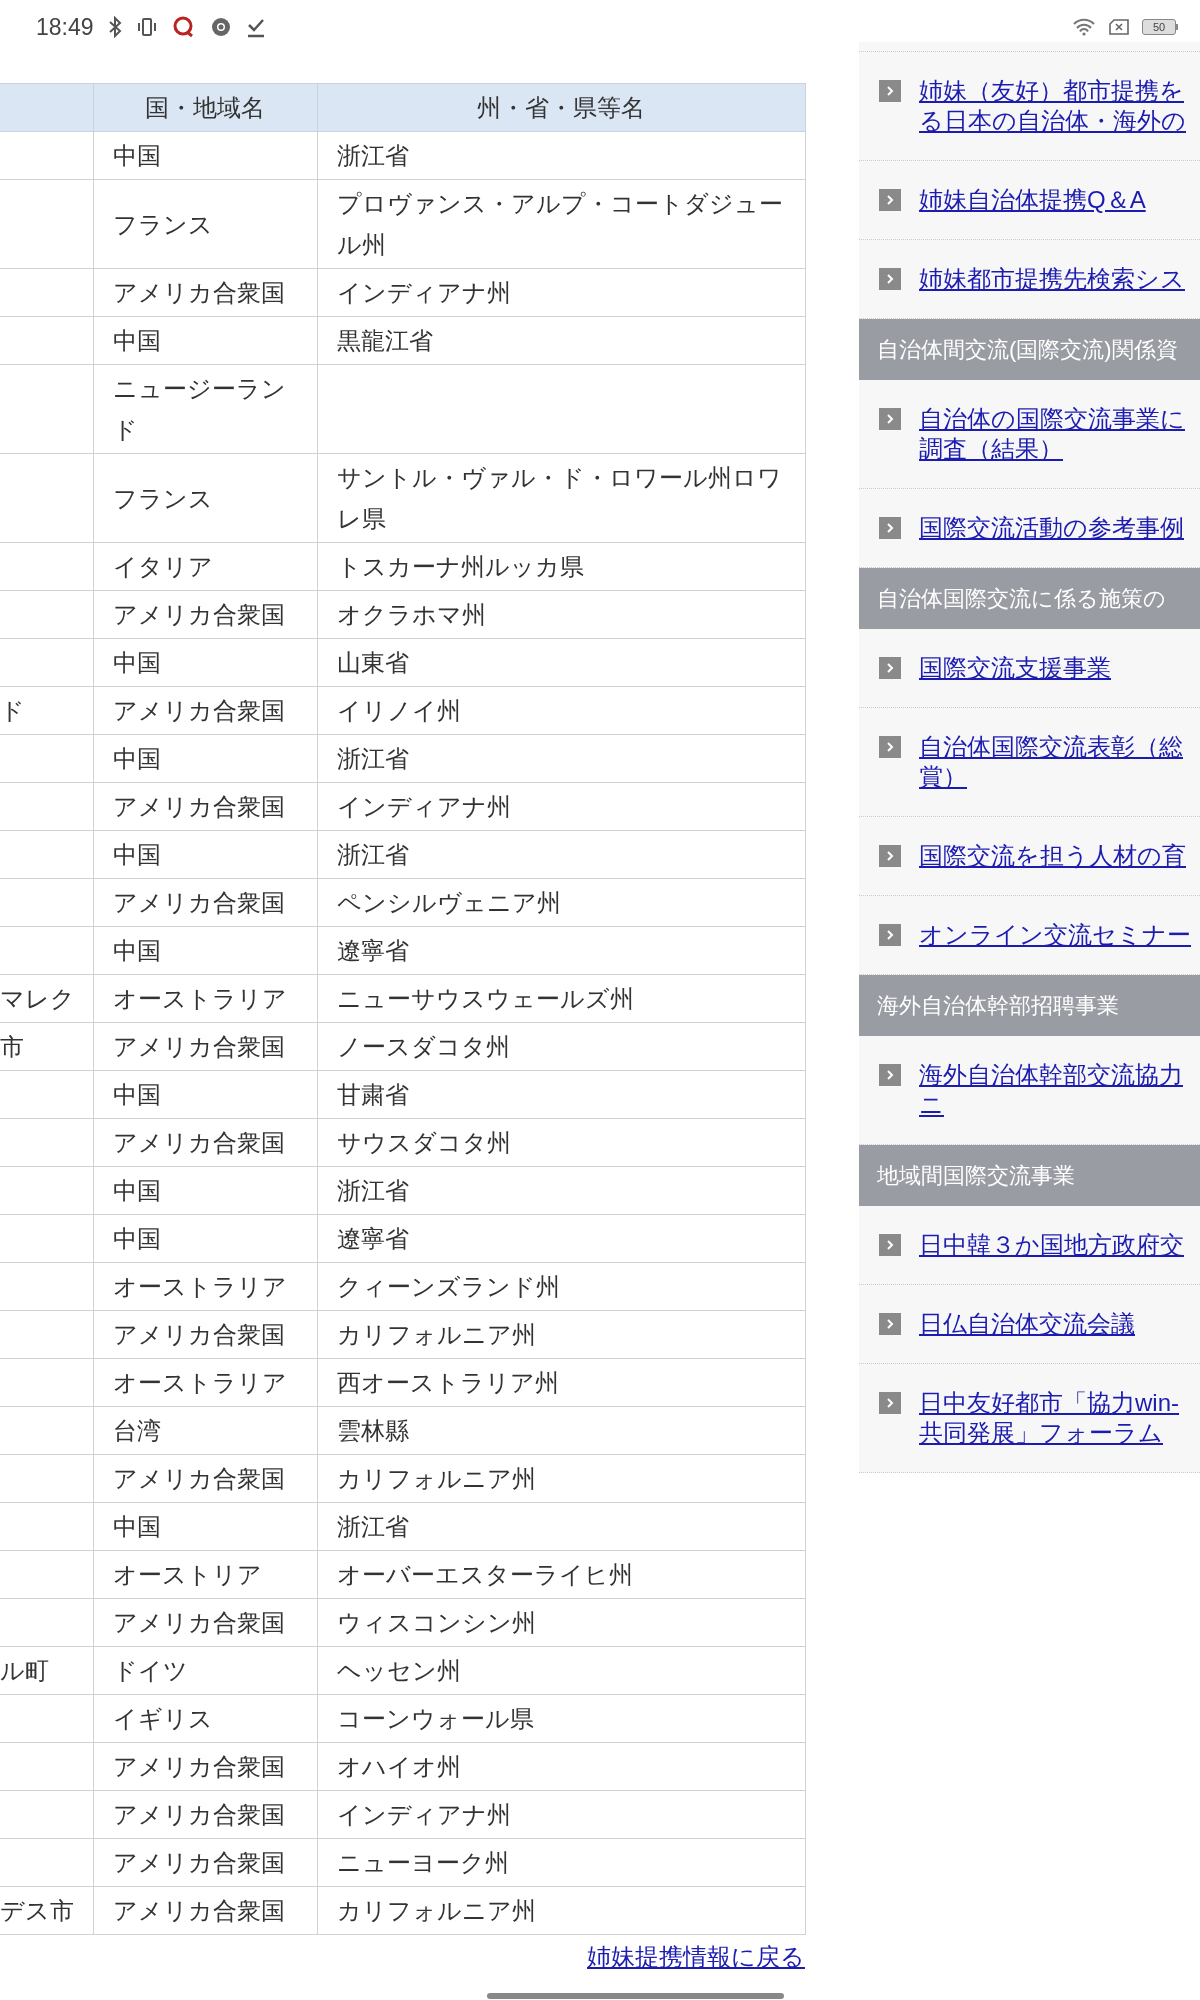 This screenshot has width=1200, height=2000. I want to click on wifi-icon, so click(1084, 27).